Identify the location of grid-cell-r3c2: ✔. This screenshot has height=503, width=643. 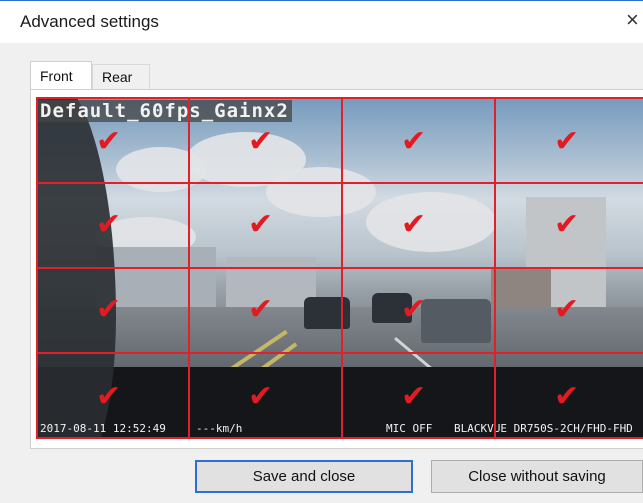
(265, 310).